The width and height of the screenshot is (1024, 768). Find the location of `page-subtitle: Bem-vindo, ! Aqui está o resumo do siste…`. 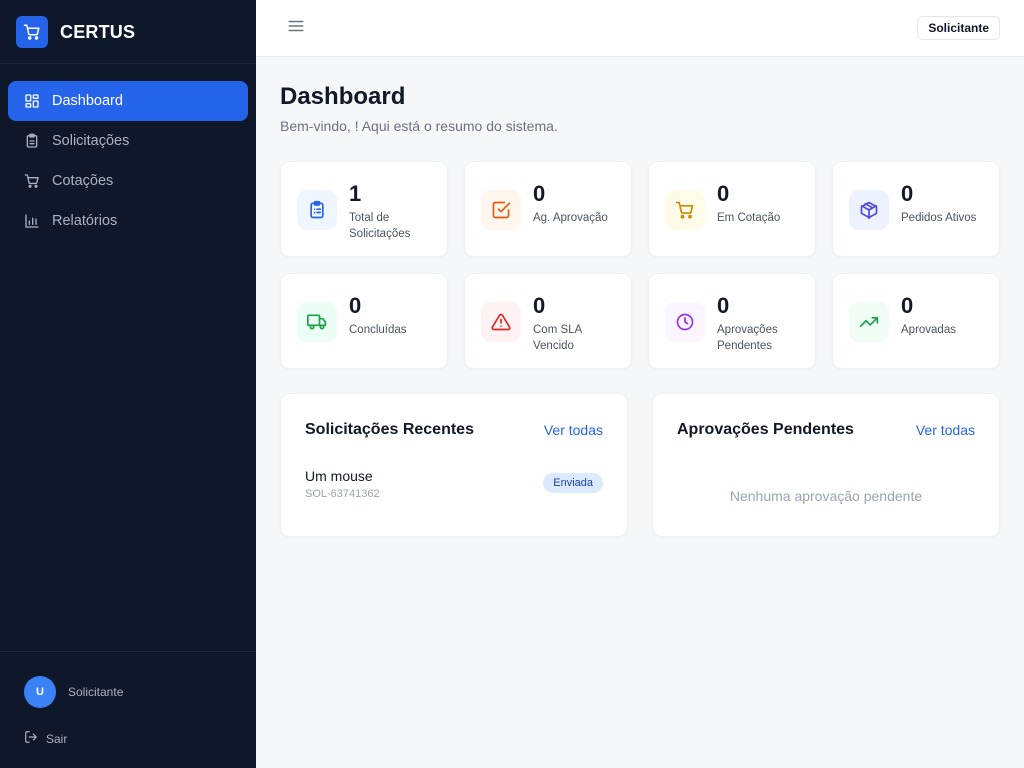

page-subtitle: Bem-vindo, ! Aqui está o resumo do siste… is located at coordinates (419, 126).